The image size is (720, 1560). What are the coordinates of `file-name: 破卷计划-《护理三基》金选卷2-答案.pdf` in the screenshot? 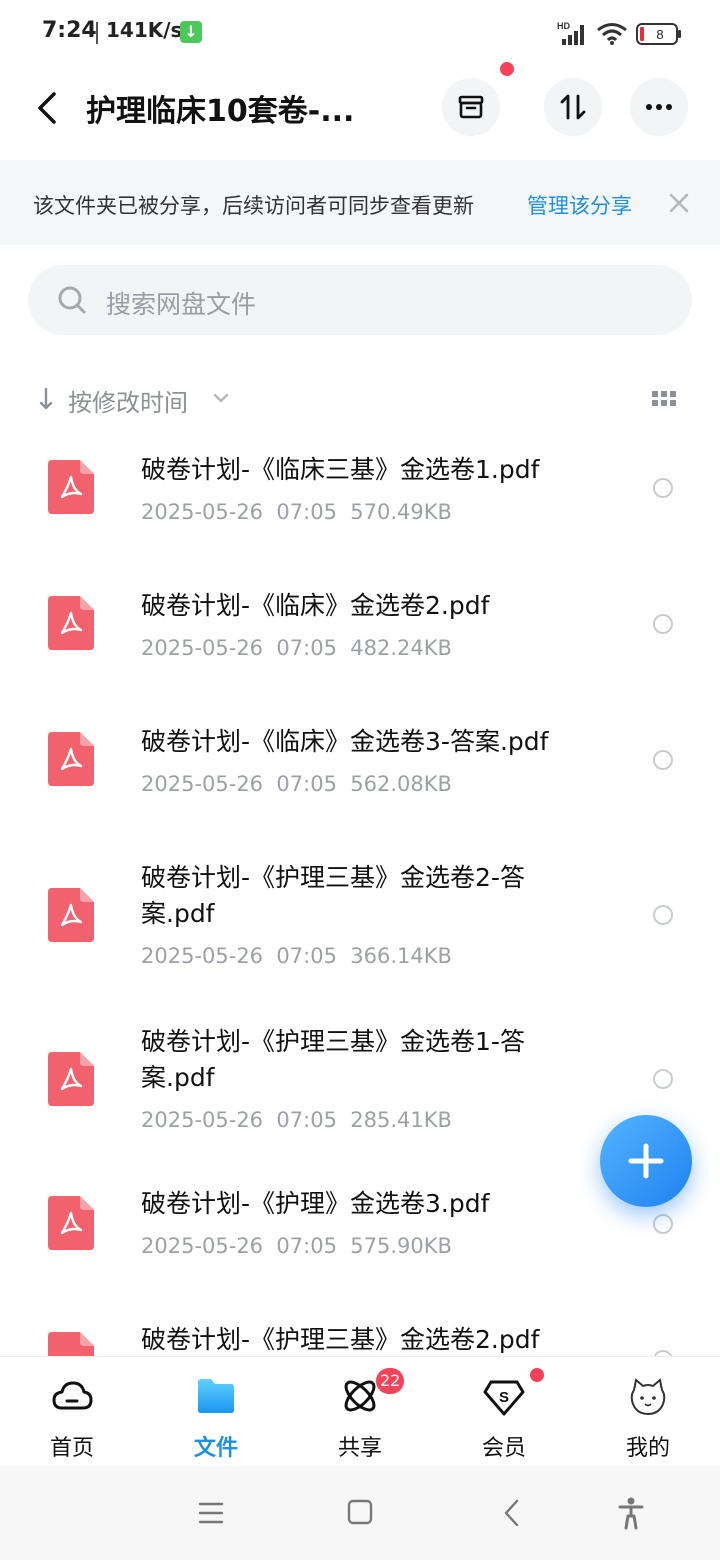 It's located at (333, 895).